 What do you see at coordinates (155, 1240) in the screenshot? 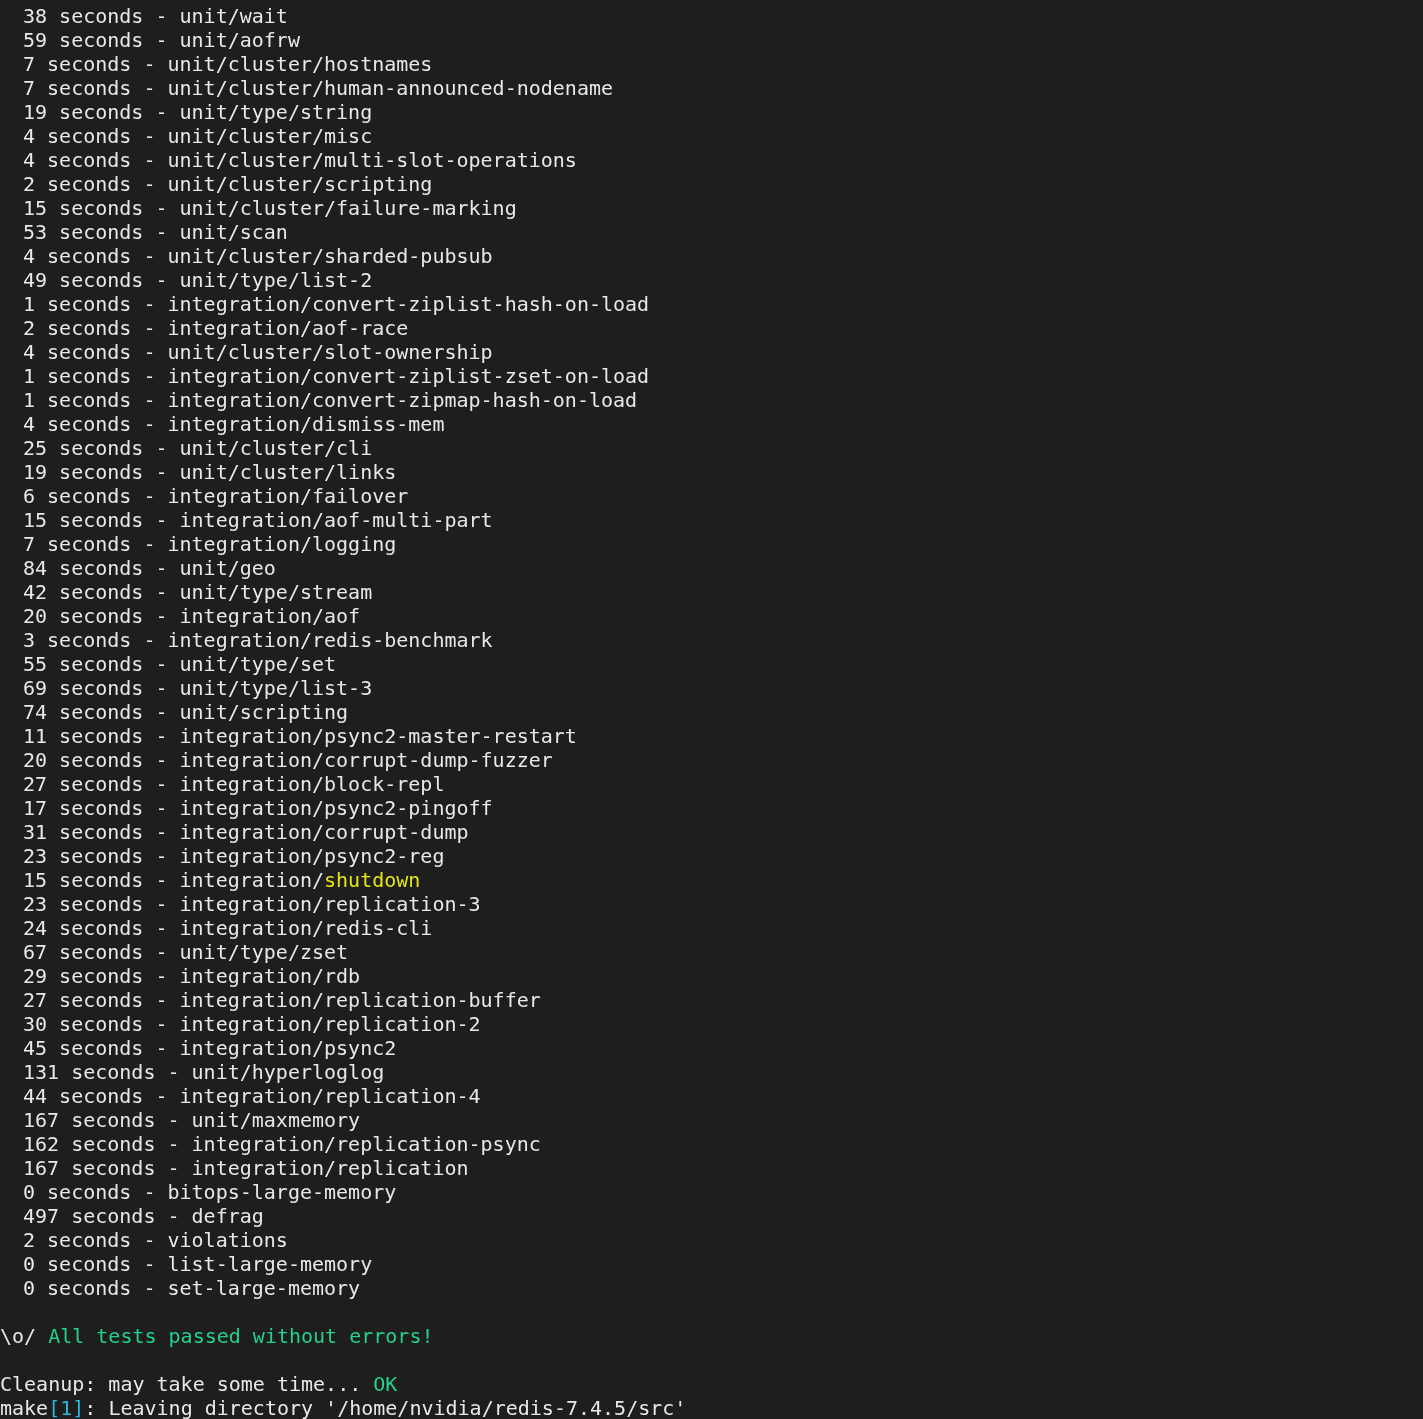
I see `output-line: 2 seconds - violations` at bounding box center [155, 1240].